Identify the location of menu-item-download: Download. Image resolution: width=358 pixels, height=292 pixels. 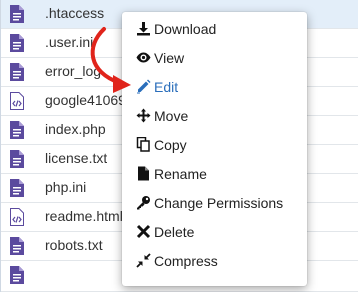
(214, 28).